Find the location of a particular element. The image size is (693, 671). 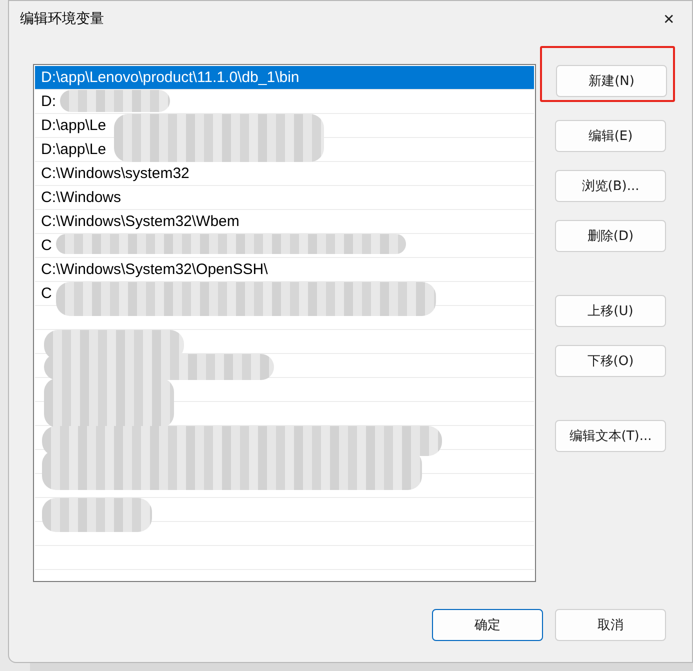

action-button: 删除(D) is located at coordinates (610, 236).